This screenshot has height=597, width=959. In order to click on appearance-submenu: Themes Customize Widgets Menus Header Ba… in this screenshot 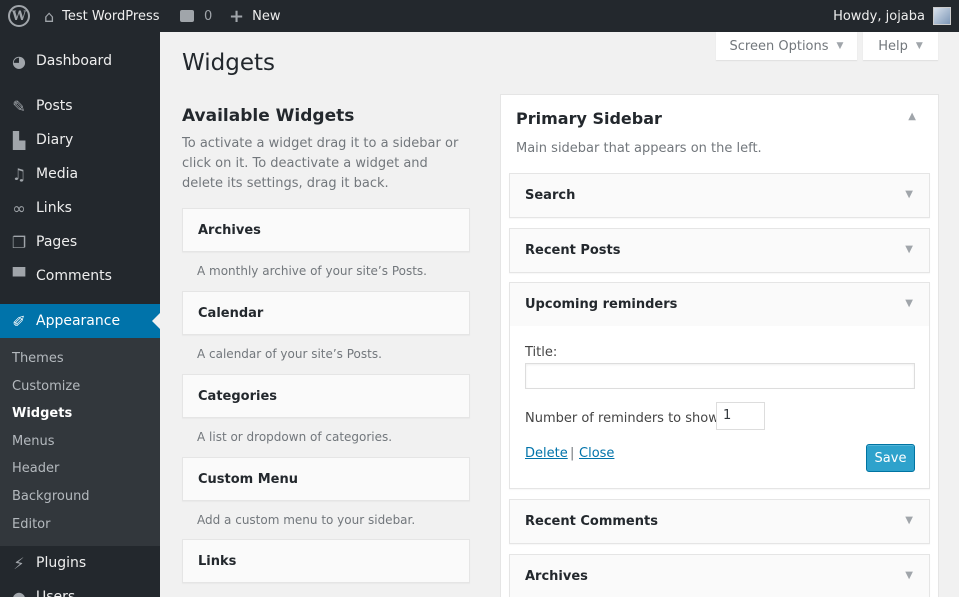, I will do `click(80, 442)`.